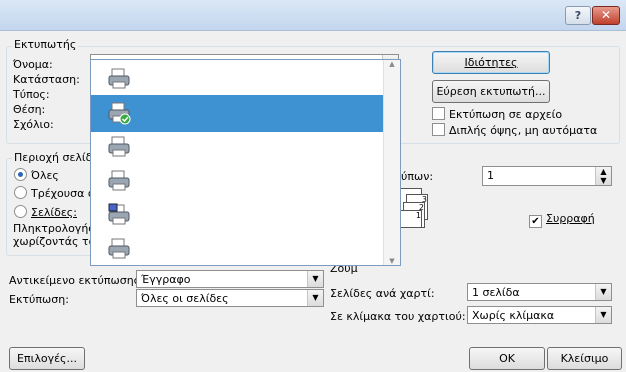 Image resolution: width=626 pixels, height=372 pixels. I want to click on range-hint-line2: χωρίζοντάς το, so click(54, 241).